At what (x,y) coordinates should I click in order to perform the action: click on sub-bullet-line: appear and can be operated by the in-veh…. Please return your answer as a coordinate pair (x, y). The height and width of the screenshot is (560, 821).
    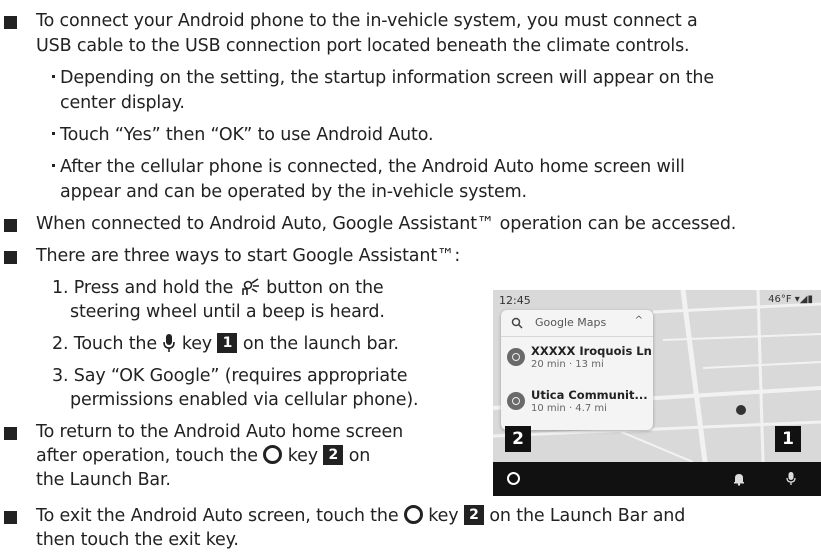
    Looking at the image, I should click on (293, 192).